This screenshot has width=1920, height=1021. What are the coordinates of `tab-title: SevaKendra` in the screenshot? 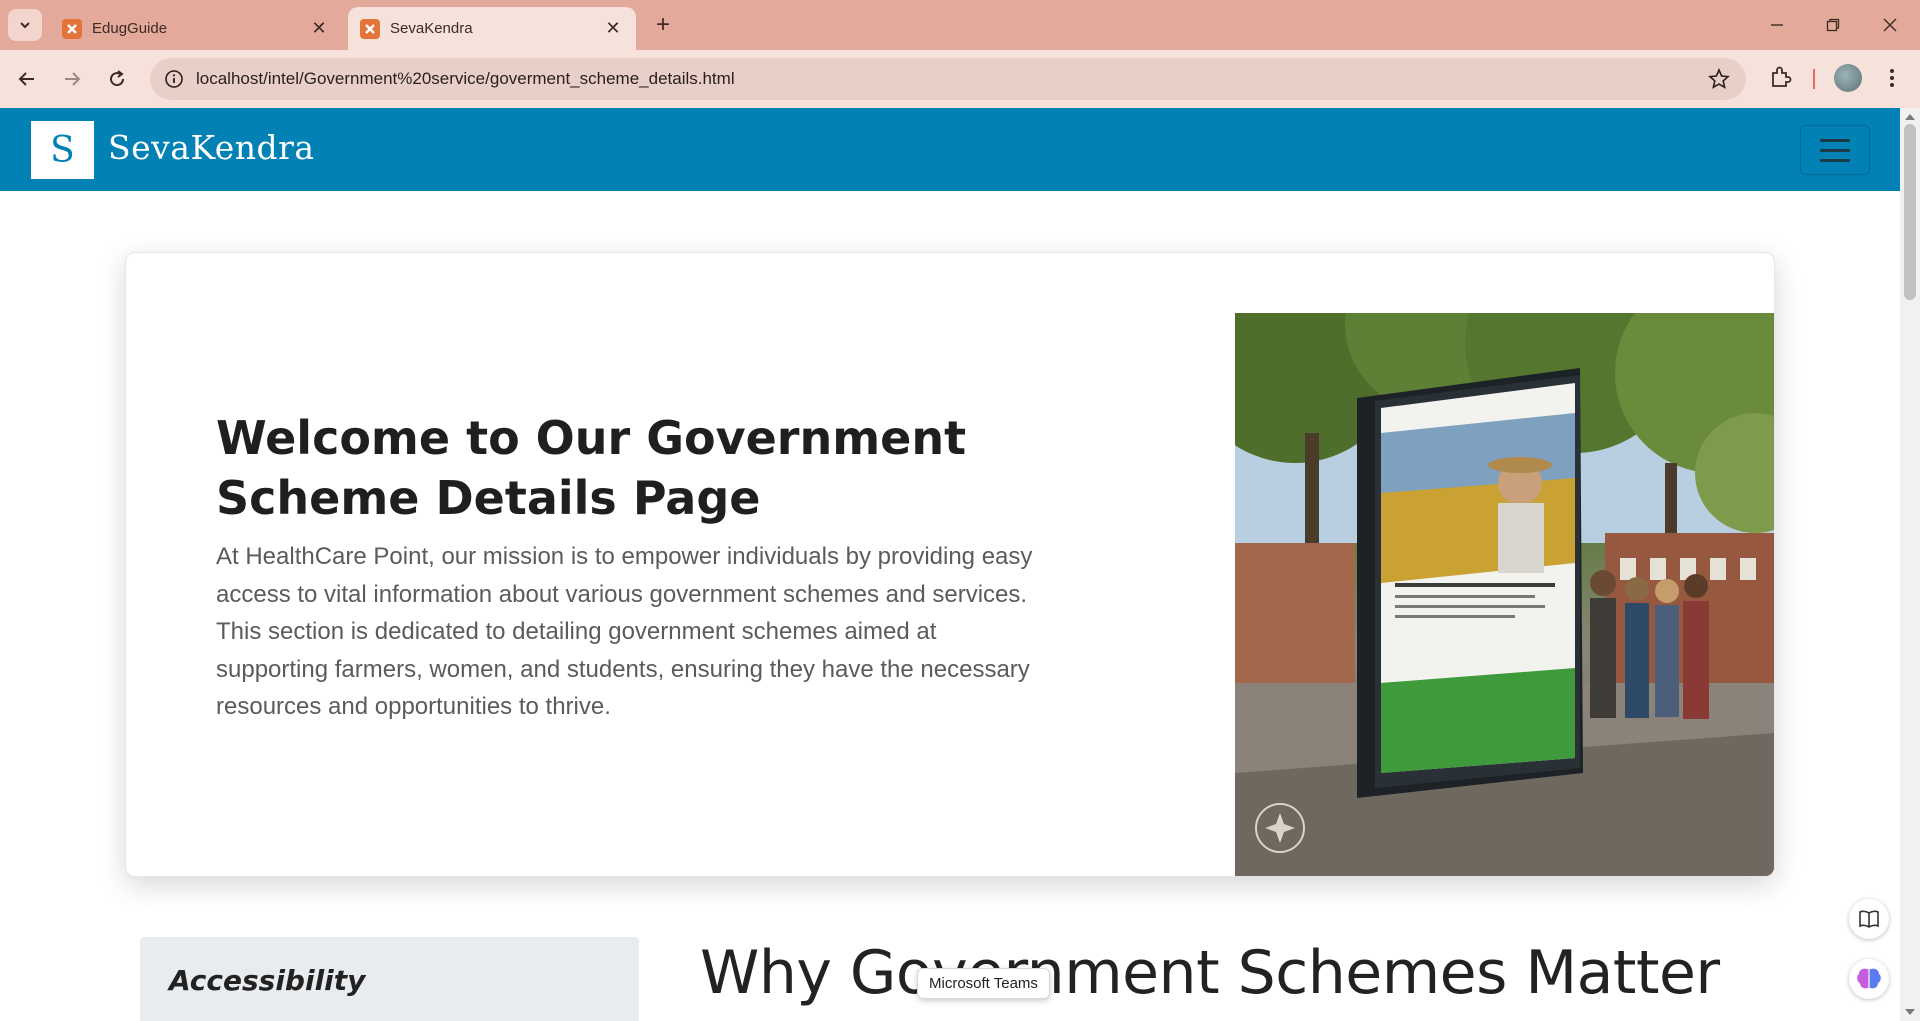 It's located at (431, 28).